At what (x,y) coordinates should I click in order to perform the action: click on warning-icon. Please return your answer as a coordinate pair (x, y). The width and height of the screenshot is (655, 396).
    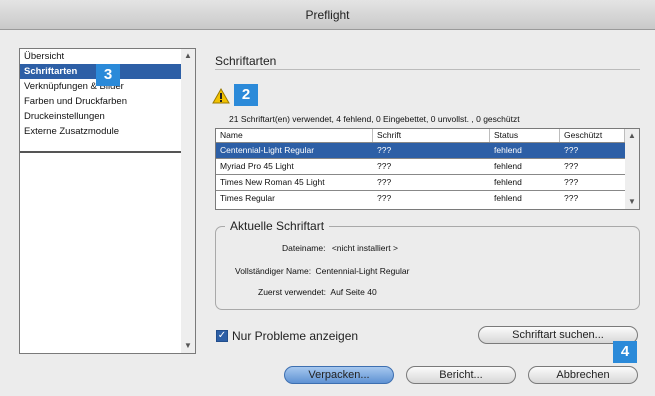
    Looking at the image, I should click on (221, 96).